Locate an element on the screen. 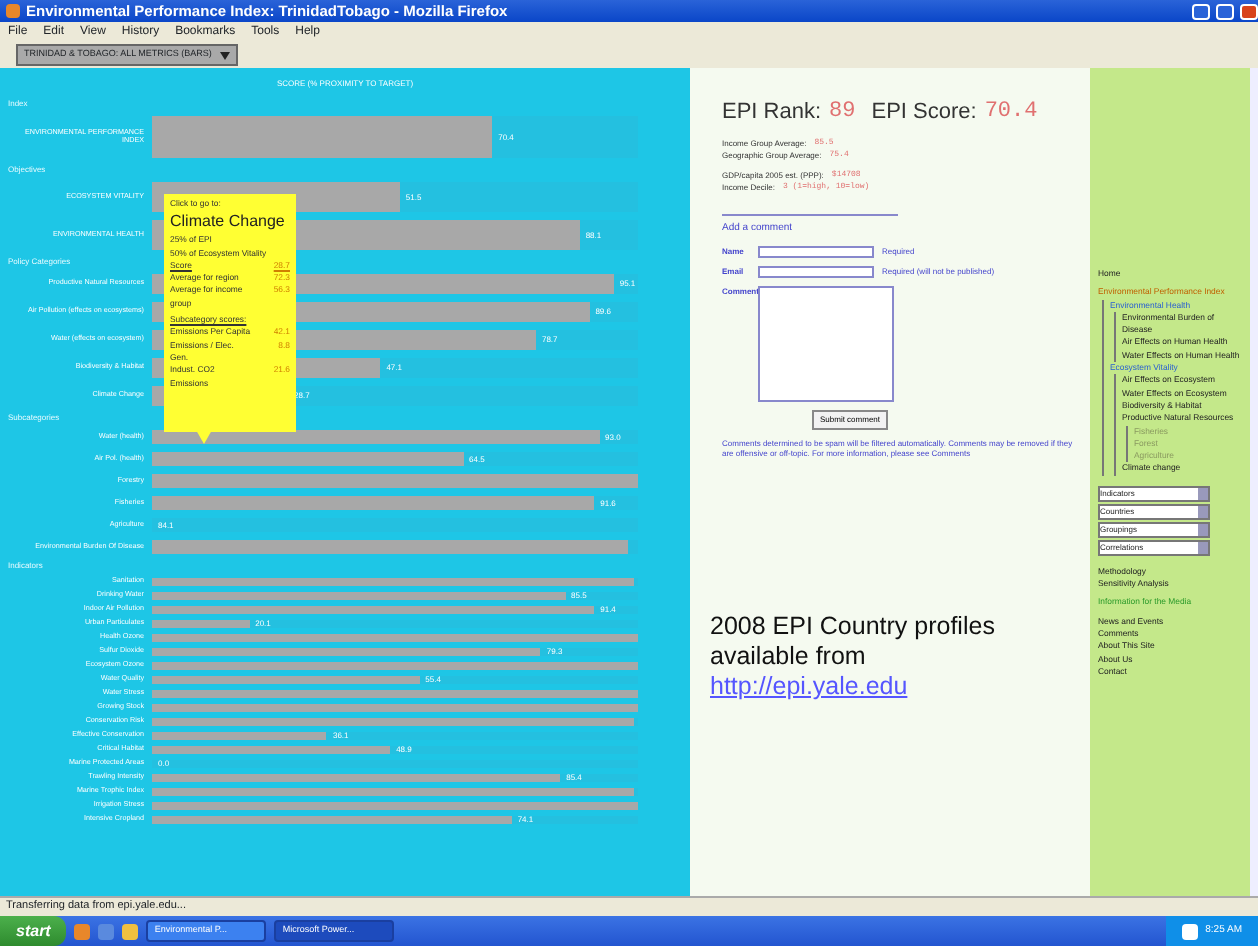 The height and width of the screenshot is (946, 1258). rank-value: 89 is located at coordinates (842, 113).